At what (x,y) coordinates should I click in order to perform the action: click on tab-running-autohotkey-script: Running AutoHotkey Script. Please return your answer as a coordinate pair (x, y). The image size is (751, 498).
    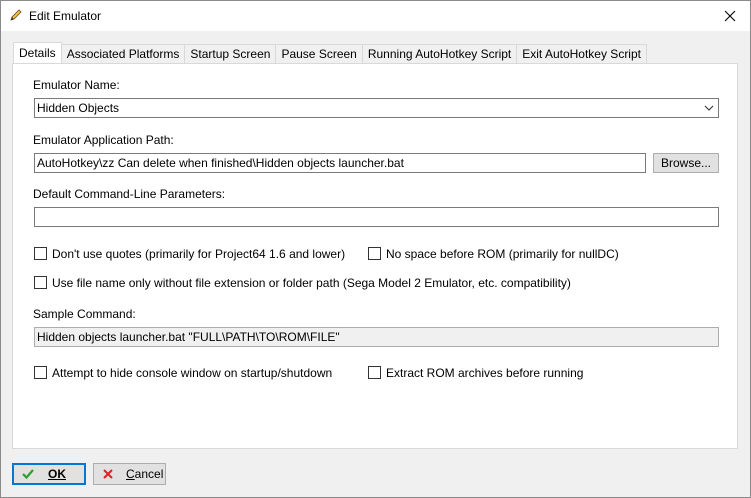
    Looking at the image, I should click on (439, 53).